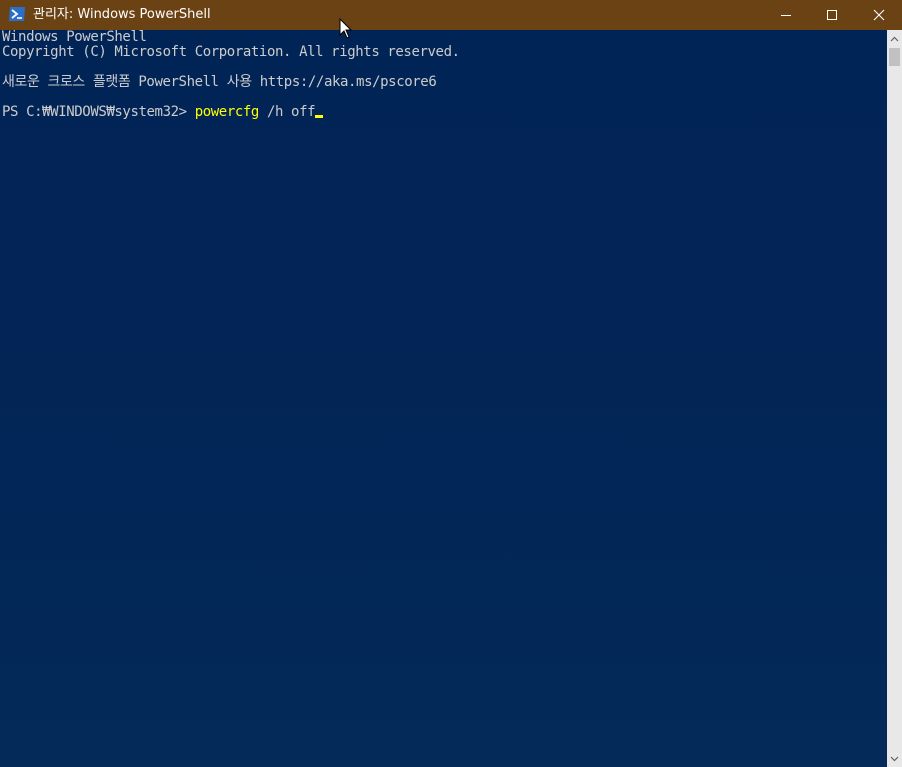  What do you see at coordinates (894, 57) in the screenshot?
I see `scroll-thumb` at bounding box center [894, 57].